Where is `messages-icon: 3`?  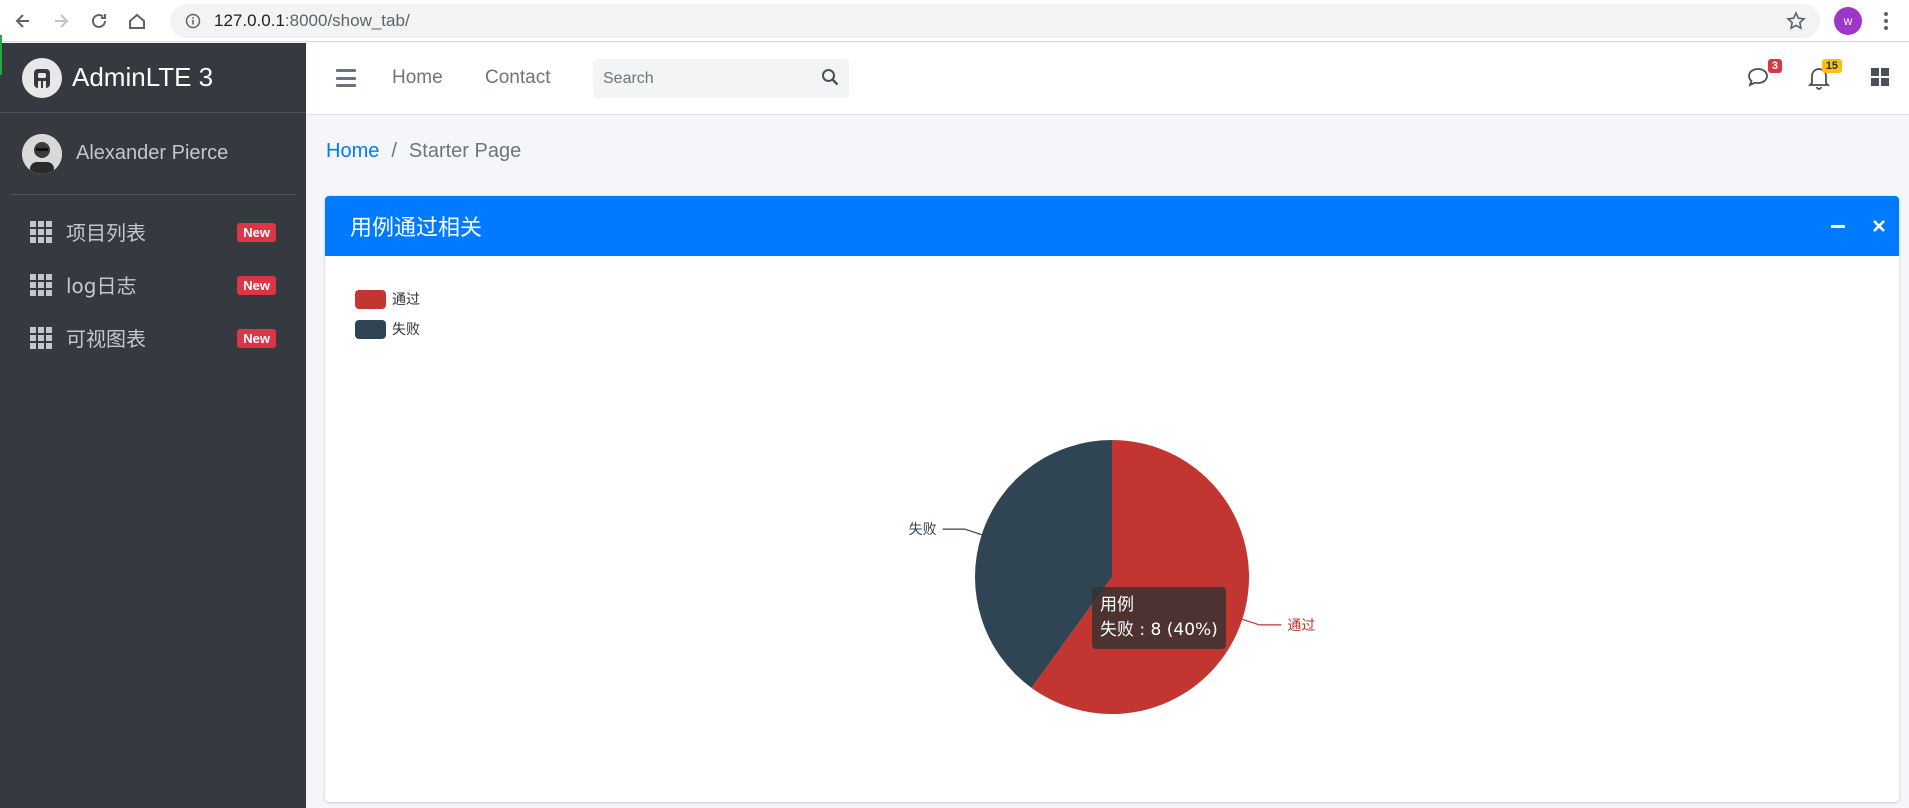
messages-icon: 3 is located at coordinates (1764, 76).